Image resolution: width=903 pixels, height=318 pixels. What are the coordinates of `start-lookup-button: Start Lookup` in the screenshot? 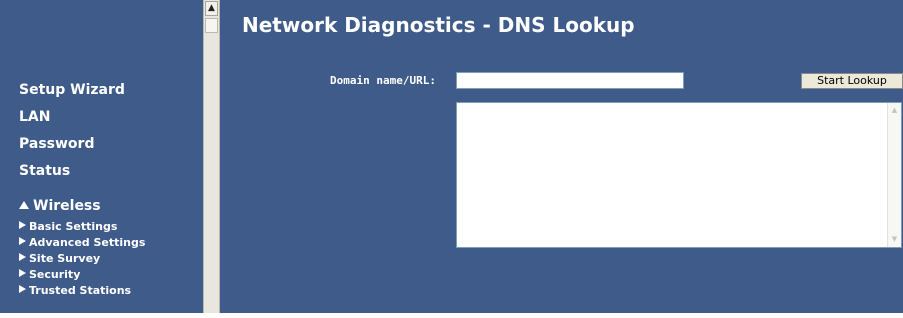 It's located at (852, 81).